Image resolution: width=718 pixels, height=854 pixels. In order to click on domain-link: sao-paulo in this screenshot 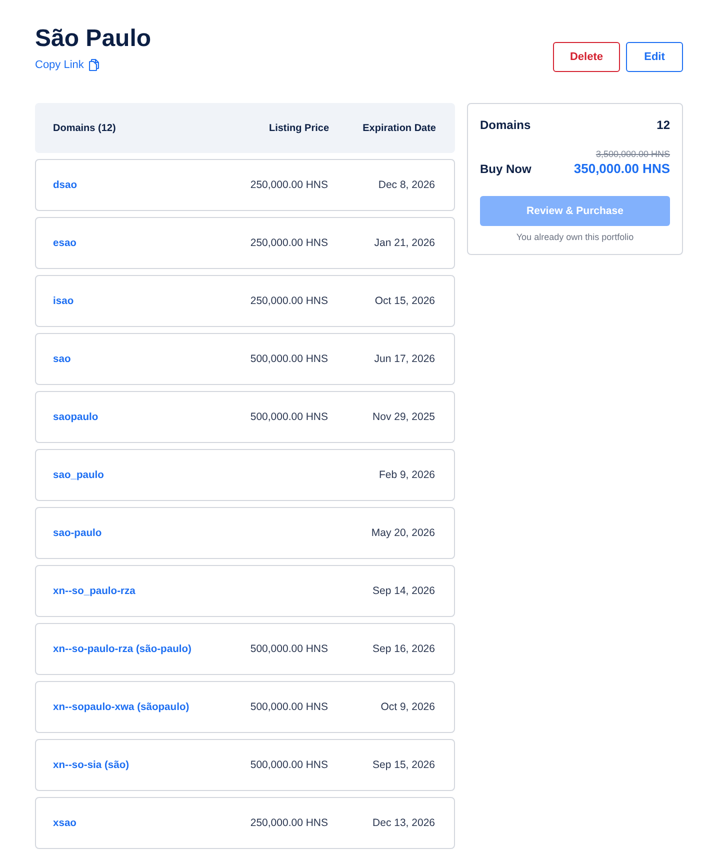, I will do `click(77, 533)`.